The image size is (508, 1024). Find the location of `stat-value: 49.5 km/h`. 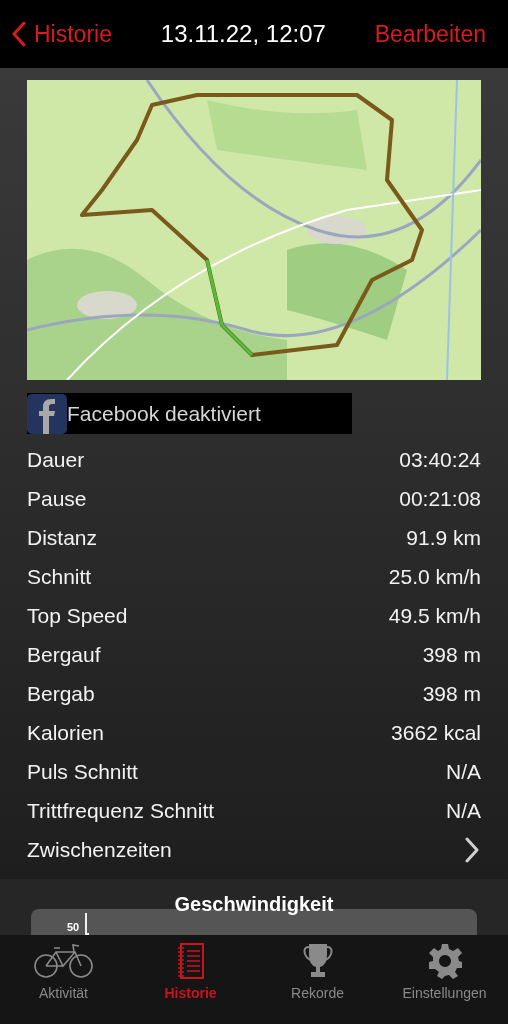

stat-value: 49.5 km/h is located at coordinates (434, 615).